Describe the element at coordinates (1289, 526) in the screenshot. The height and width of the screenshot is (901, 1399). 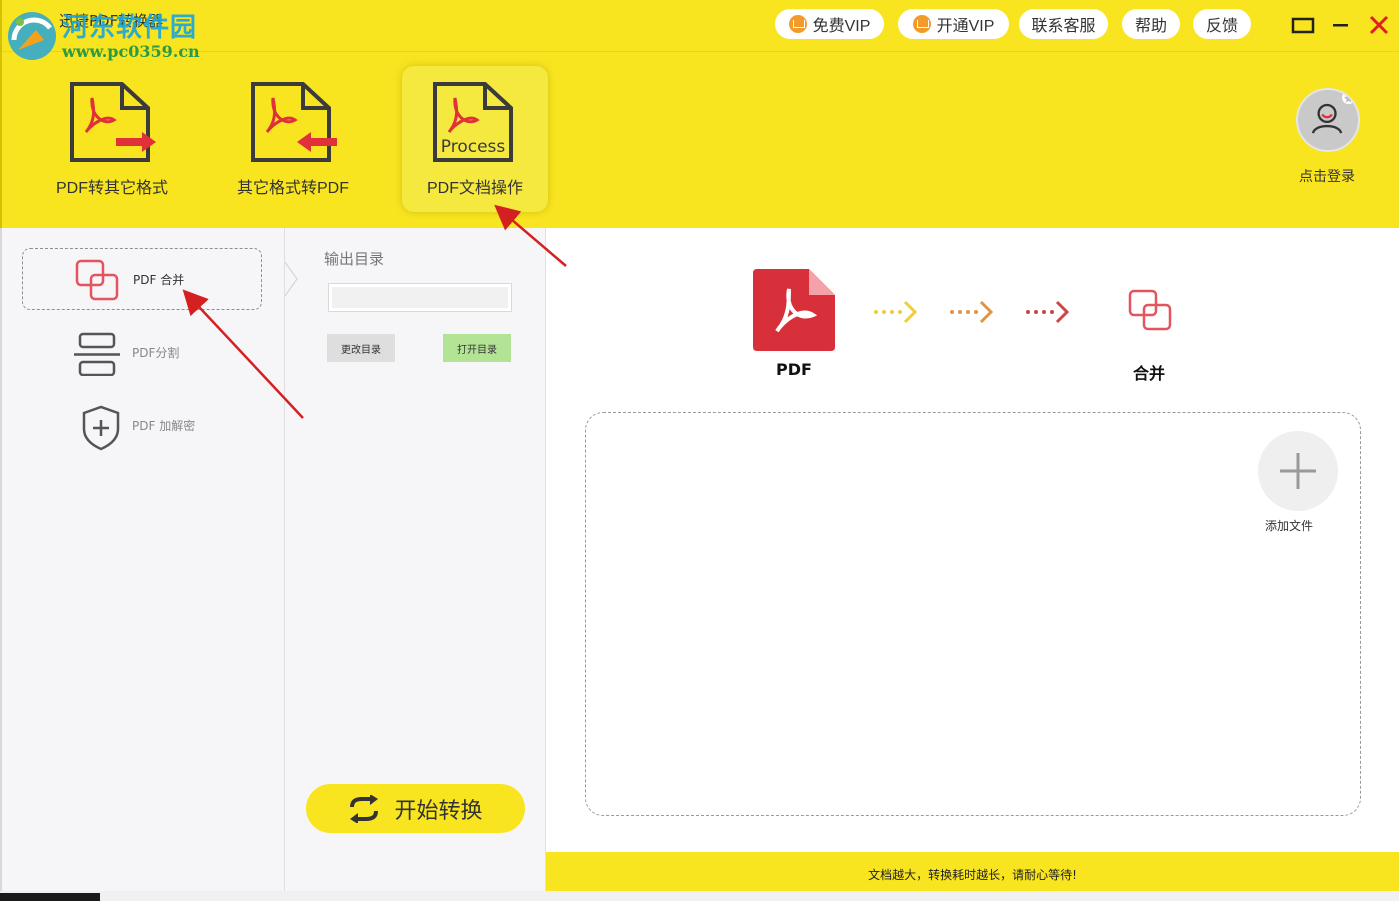
I see `add-file-label: 添加文件` at that location.